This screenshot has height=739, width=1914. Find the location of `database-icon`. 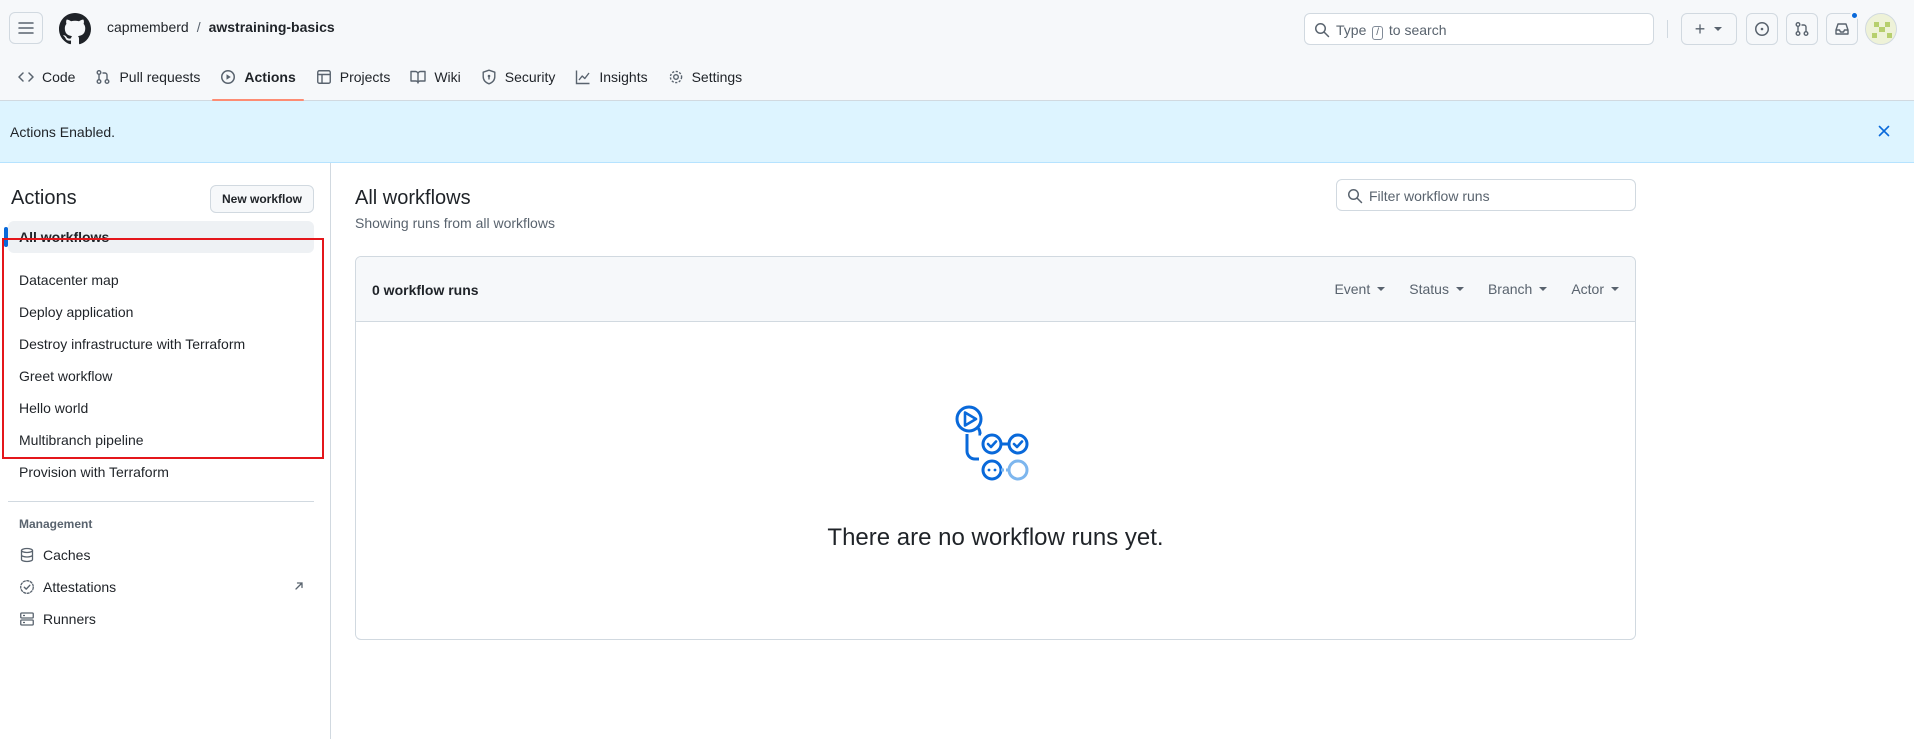

database-icon is located at coordinates (27, 555).